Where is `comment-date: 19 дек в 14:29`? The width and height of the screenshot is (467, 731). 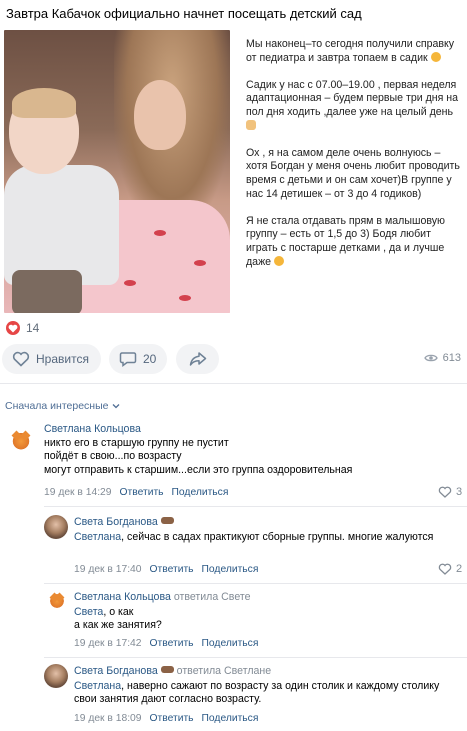
comment-date: 19 дек в 14:29 is located at coordinates (78, 492).